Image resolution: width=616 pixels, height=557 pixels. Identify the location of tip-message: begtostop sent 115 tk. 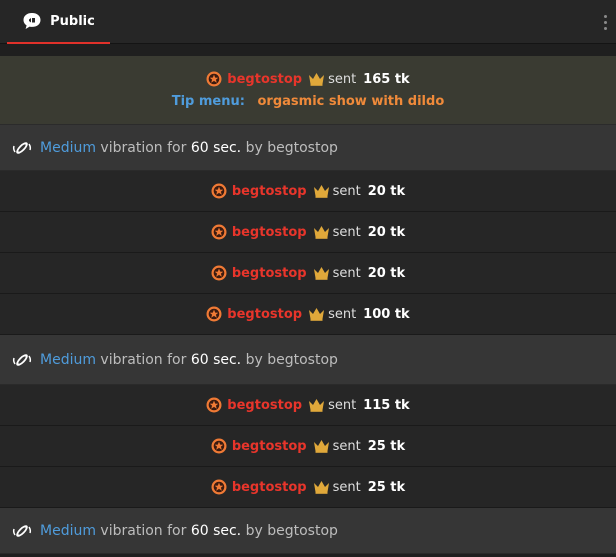
(308, 405).